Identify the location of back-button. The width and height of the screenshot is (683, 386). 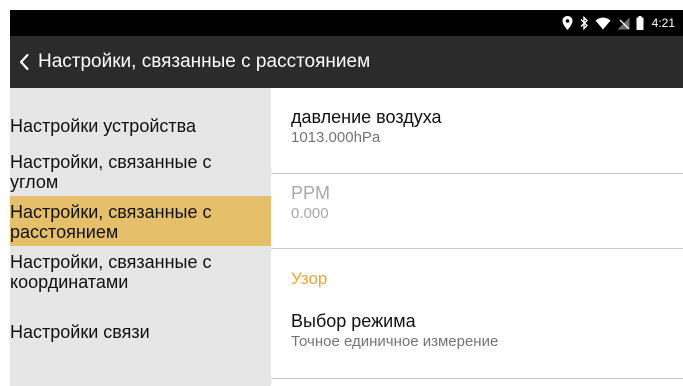
(24, 62).